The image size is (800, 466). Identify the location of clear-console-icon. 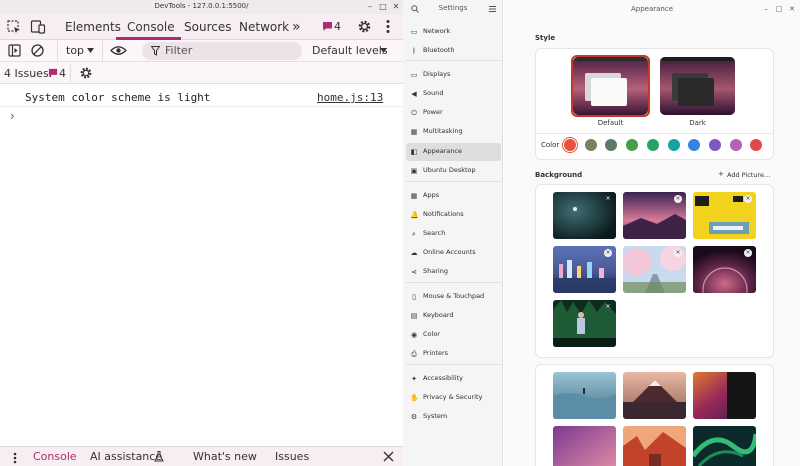
(37, 50).